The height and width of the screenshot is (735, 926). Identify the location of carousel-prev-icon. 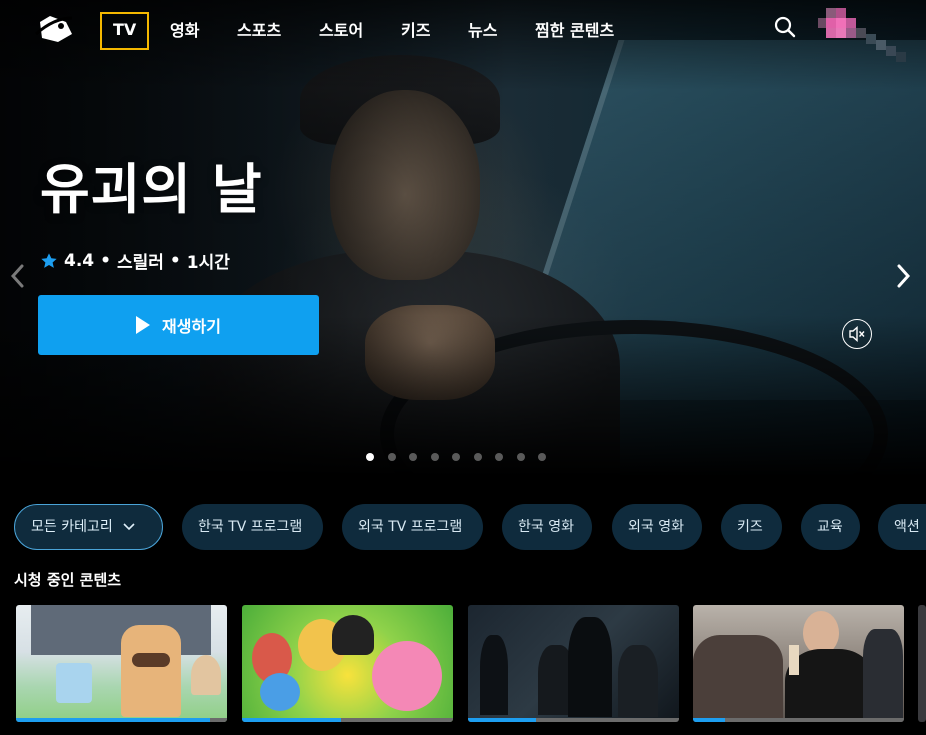
(17, 276).